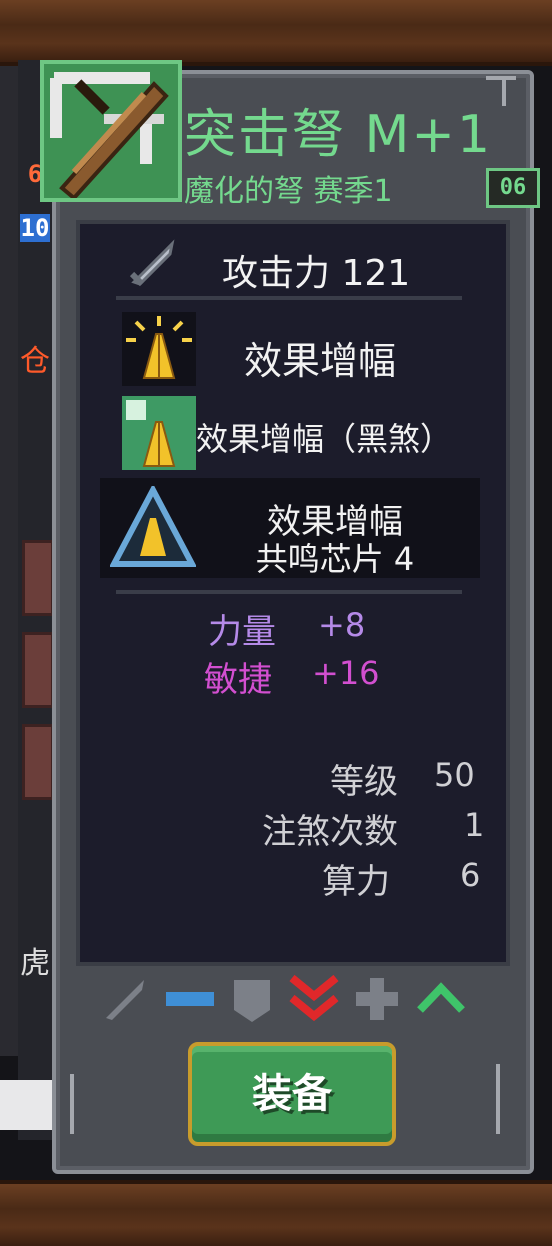  Describe the element at coordinates (338, 135) in the screenshot. I see `item-name: 突击弩 M+1` at that location.